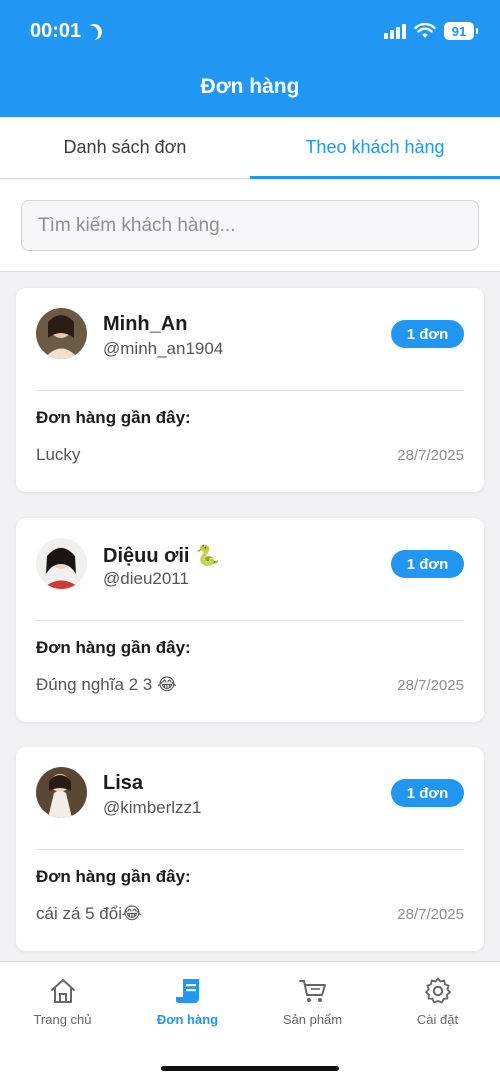 Image resolution: width=500 pixels, height=1082 pixels. What do you see at coordinates (56, 31) in the screenshot?
I see `clock: 00:01` at bounding box center [56, 31].